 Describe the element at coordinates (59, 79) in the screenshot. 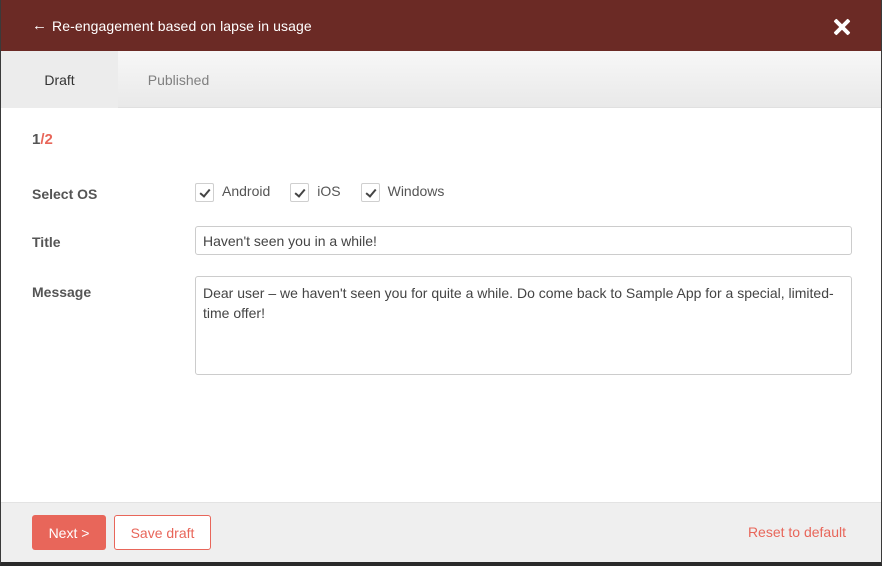

I see `tab-draft: Draft` at that location.